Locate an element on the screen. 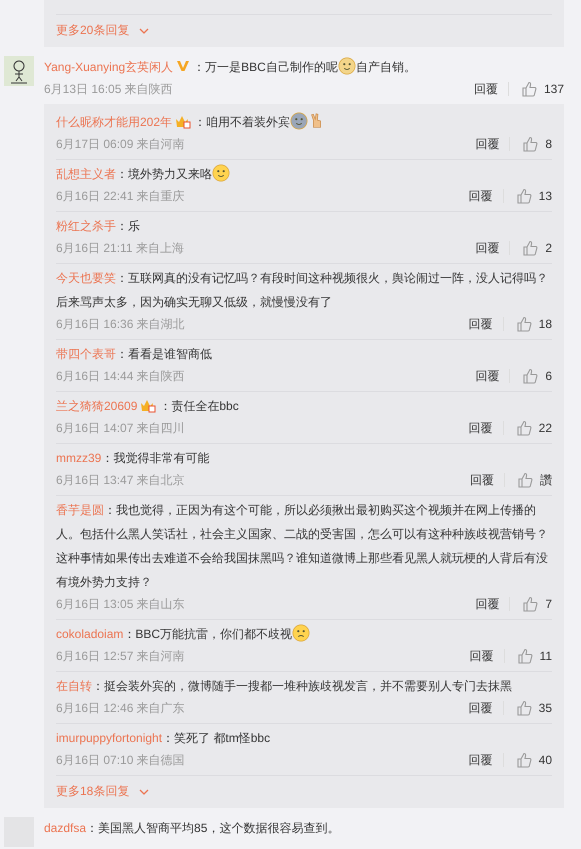 The image size is (581, 849). comment-time: 6月16日 22:41 来自重庆 is located at coordinates (120, 196).